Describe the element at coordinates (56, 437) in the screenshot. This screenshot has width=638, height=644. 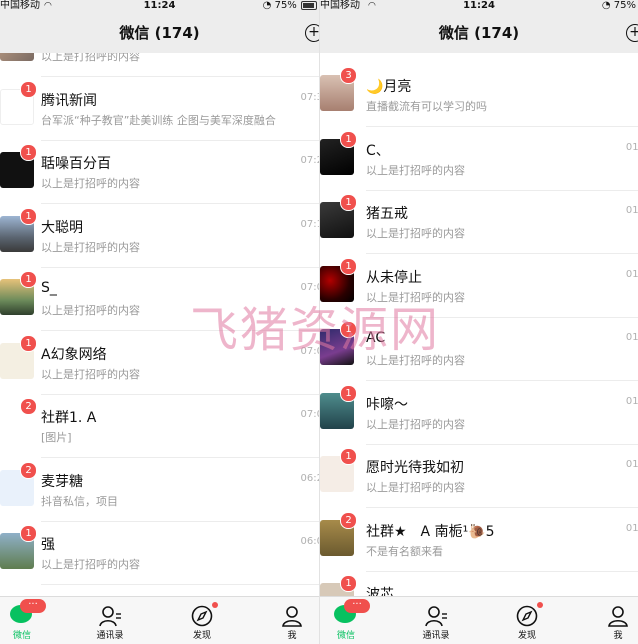
I see `chat-preview: [图片]` at that location.